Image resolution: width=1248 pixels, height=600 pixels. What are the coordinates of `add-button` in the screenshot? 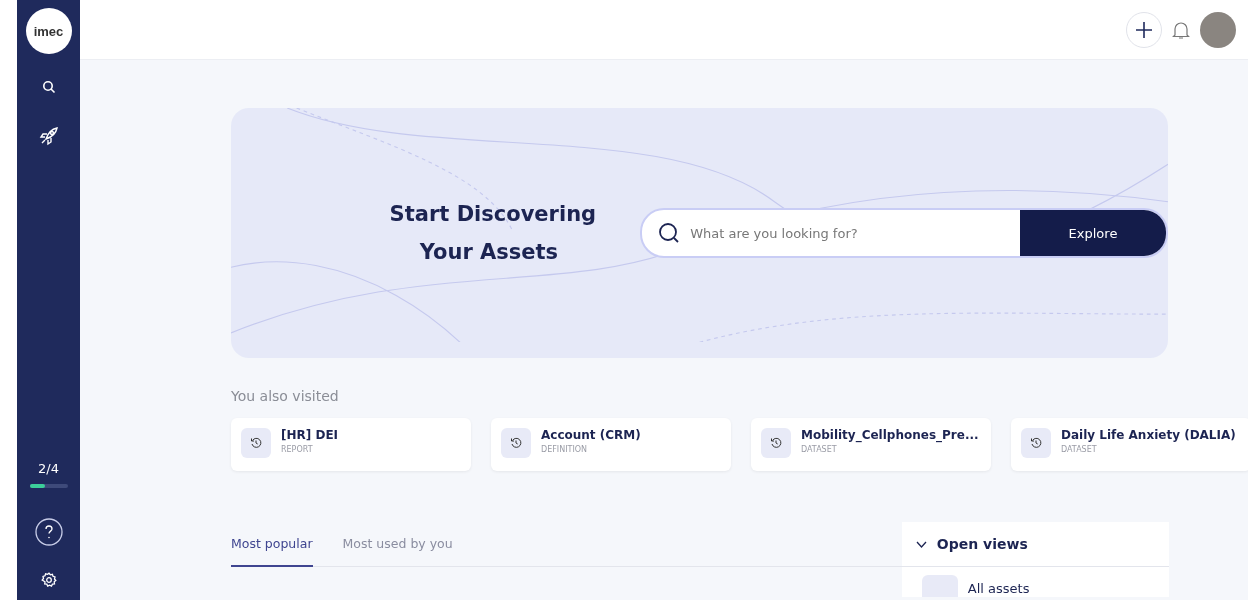 It's located at (1144, 29).